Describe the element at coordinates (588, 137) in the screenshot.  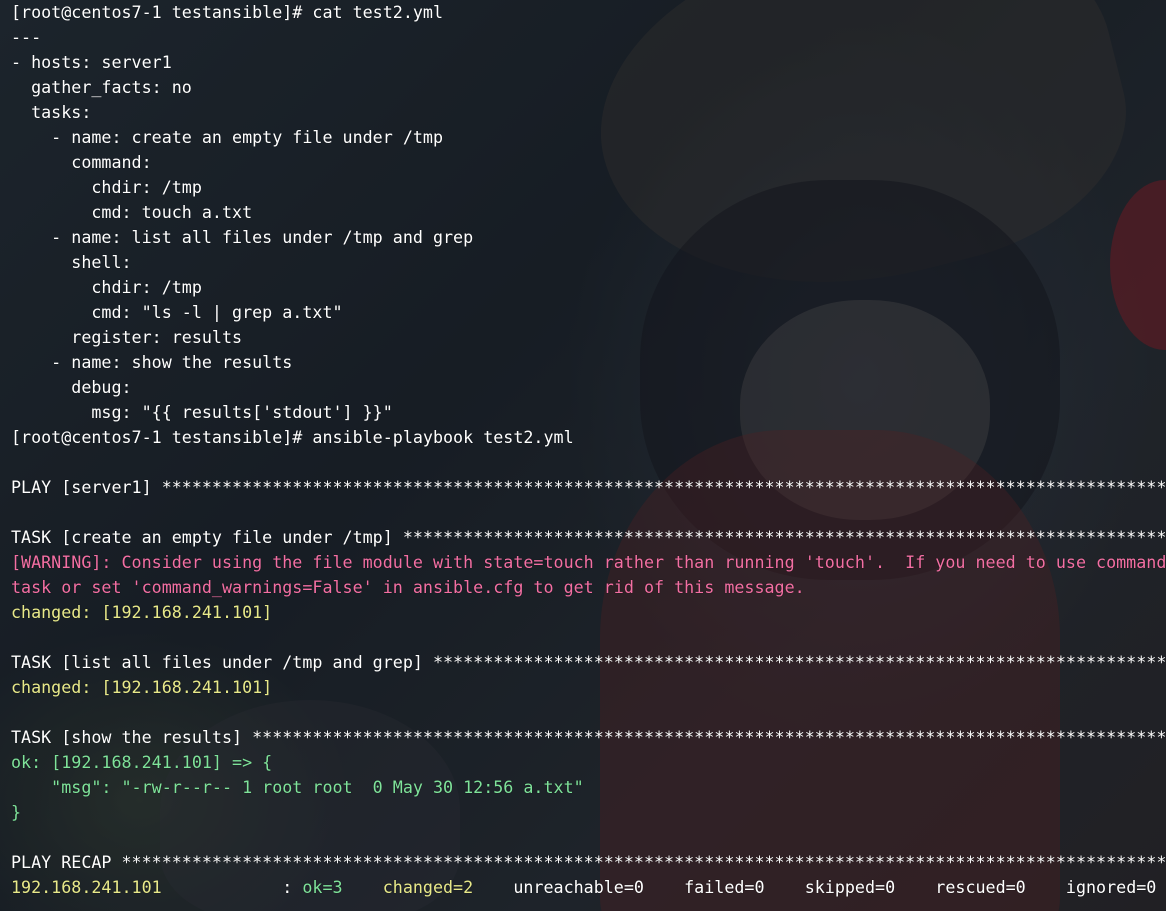
I see `terminal-line: - name: create an empty file under /tmp` at that location.